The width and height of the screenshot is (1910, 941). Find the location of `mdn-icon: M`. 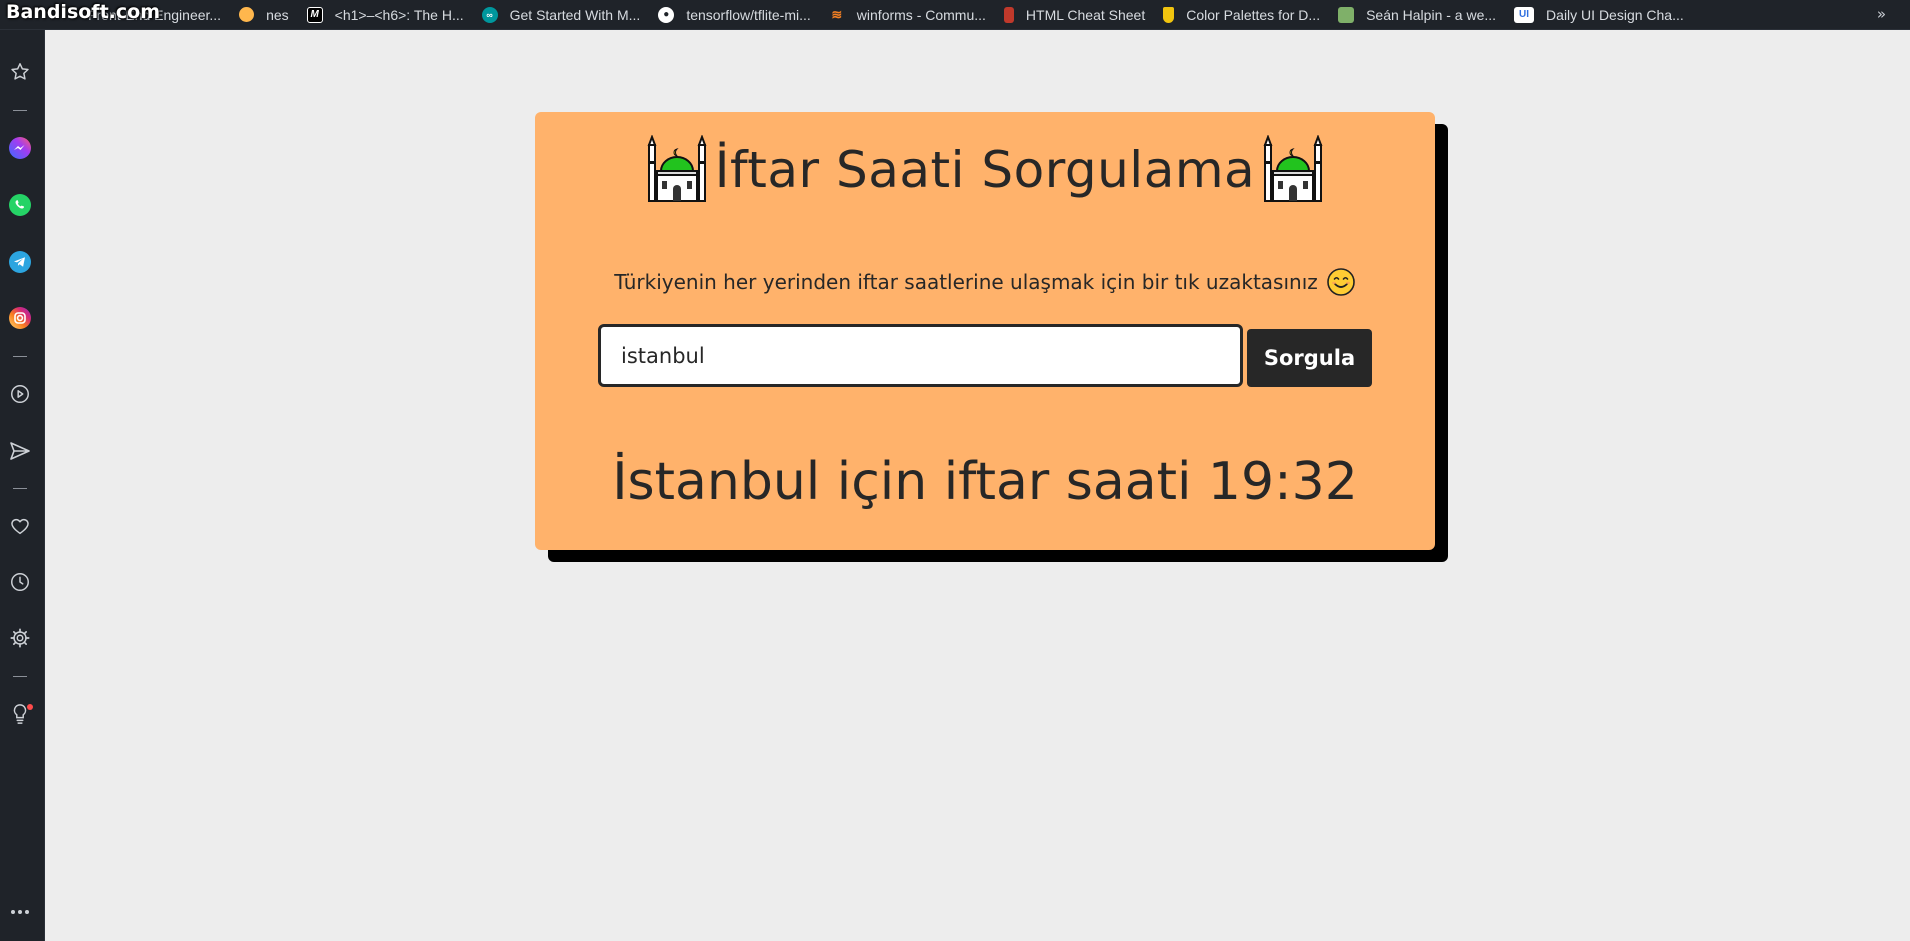

mdn-icon: M is located at coordinates (314, 14).